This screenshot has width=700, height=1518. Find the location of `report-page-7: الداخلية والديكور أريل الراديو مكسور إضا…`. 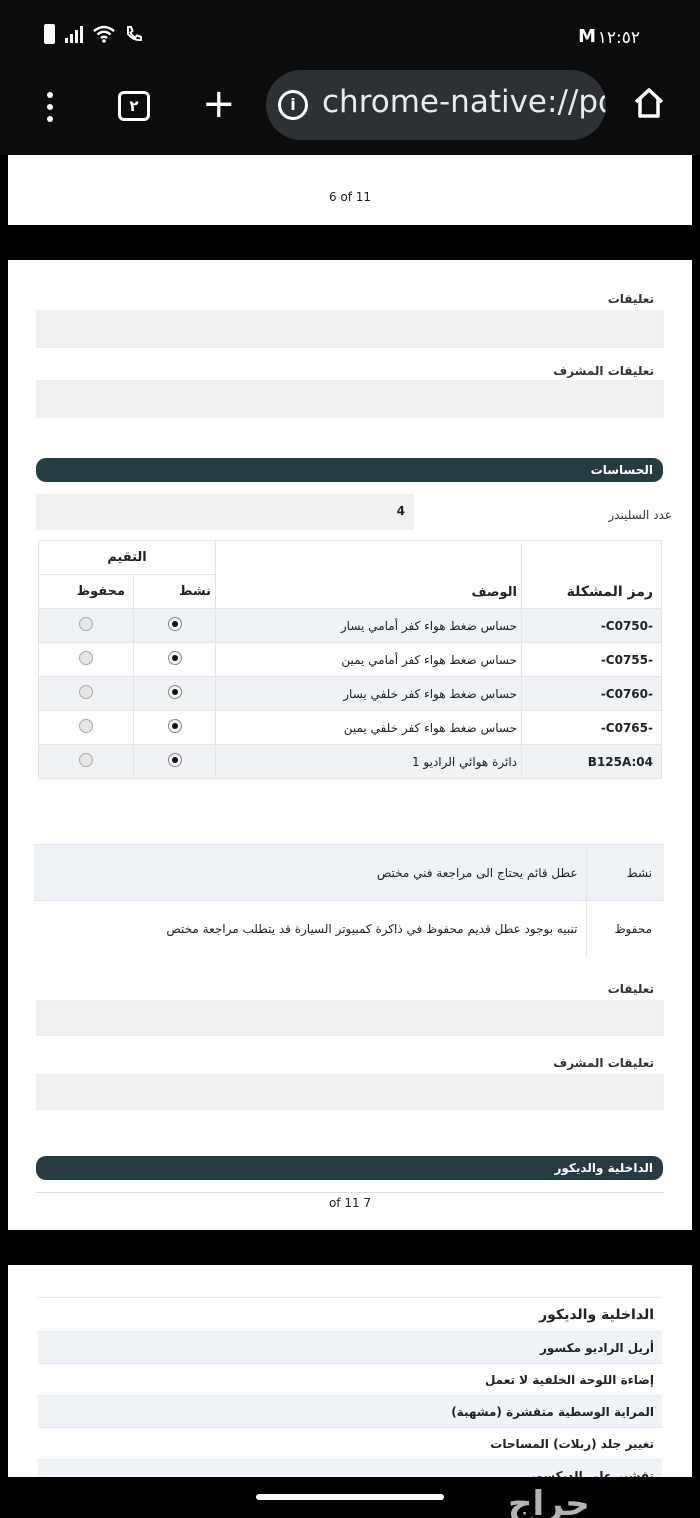

report-page-7: الداخلية والديكور أريل الراديو مكسور إضا… is located at coordinates (350, 1371).